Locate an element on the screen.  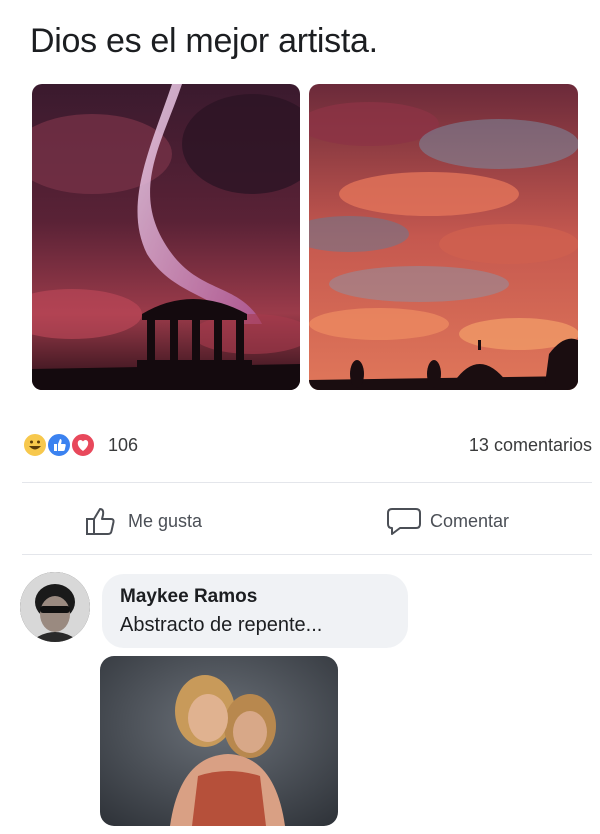
post-text: Dios es el mejor artista. is located at coordinates (204, 41).